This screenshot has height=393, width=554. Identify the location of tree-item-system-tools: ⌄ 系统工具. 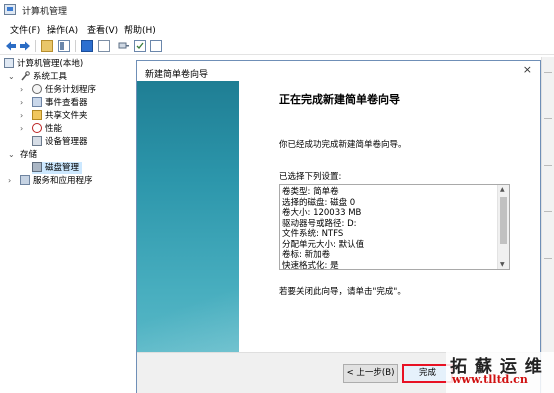
(37, 77).